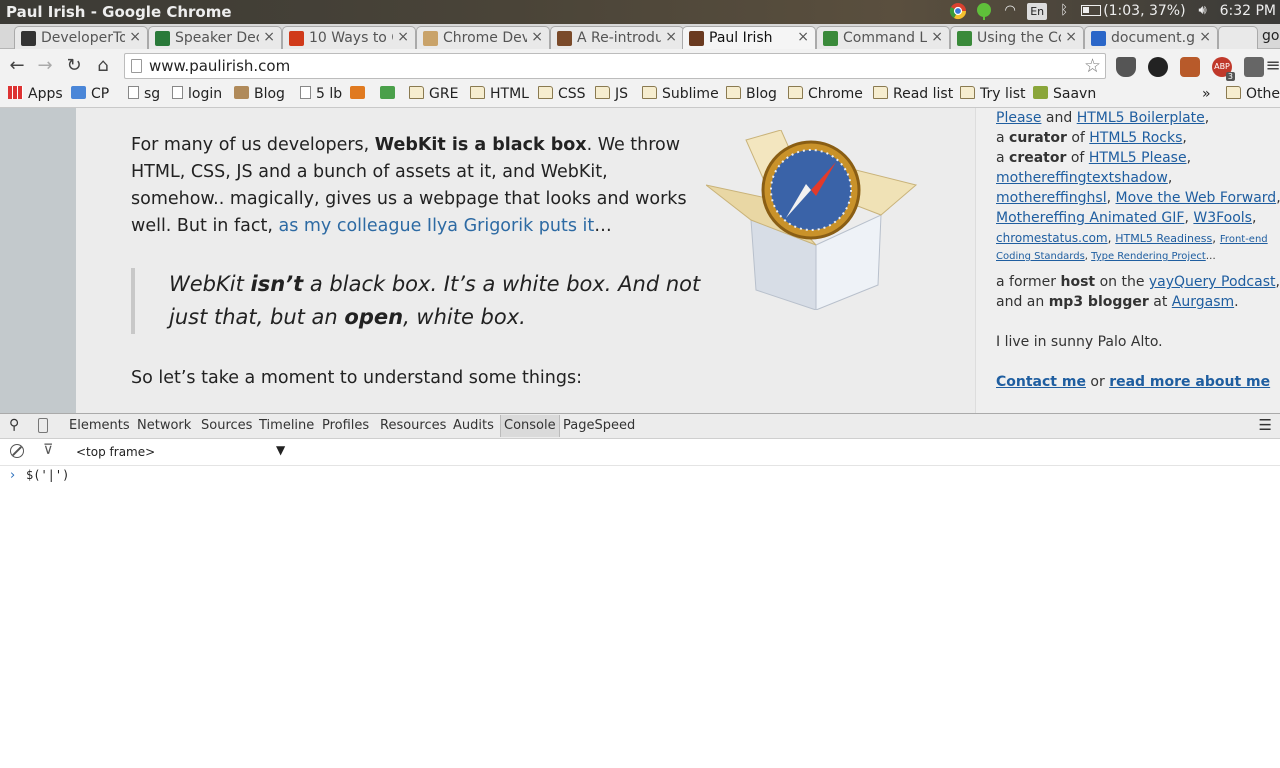  What do you see at coordinates (993, 94) in the screenshot?
I see `bookmark-try-list-folder: Try list` at bounding box center [993, 94].